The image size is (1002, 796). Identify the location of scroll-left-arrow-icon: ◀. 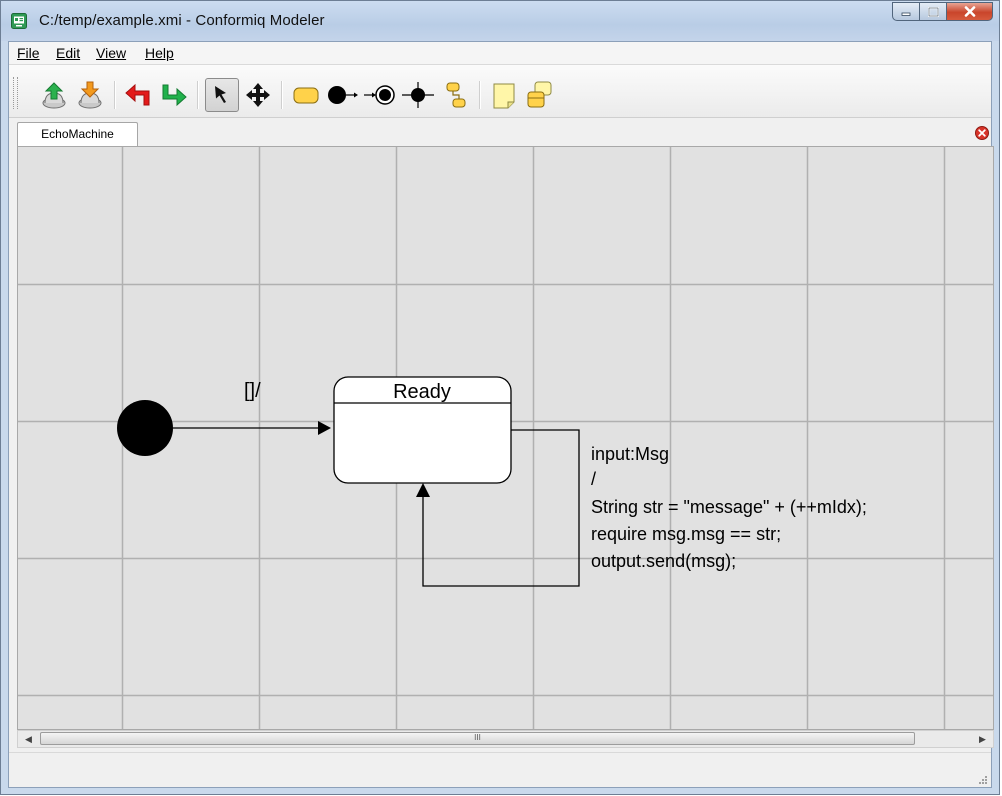
(28, 739).